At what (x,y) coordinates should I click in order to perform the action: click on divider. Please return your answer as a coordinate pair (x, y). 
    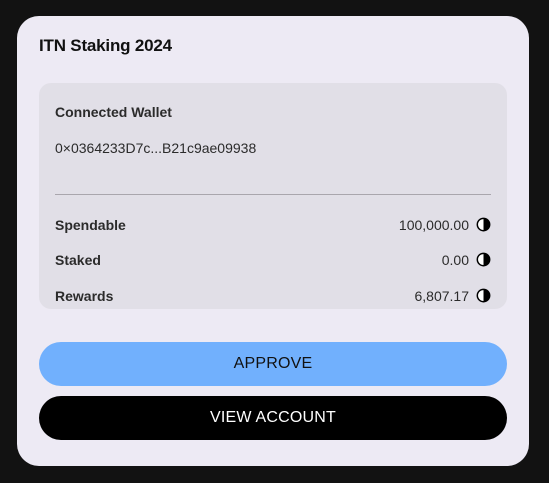
    Looking at the image, I should click on (273, 194).